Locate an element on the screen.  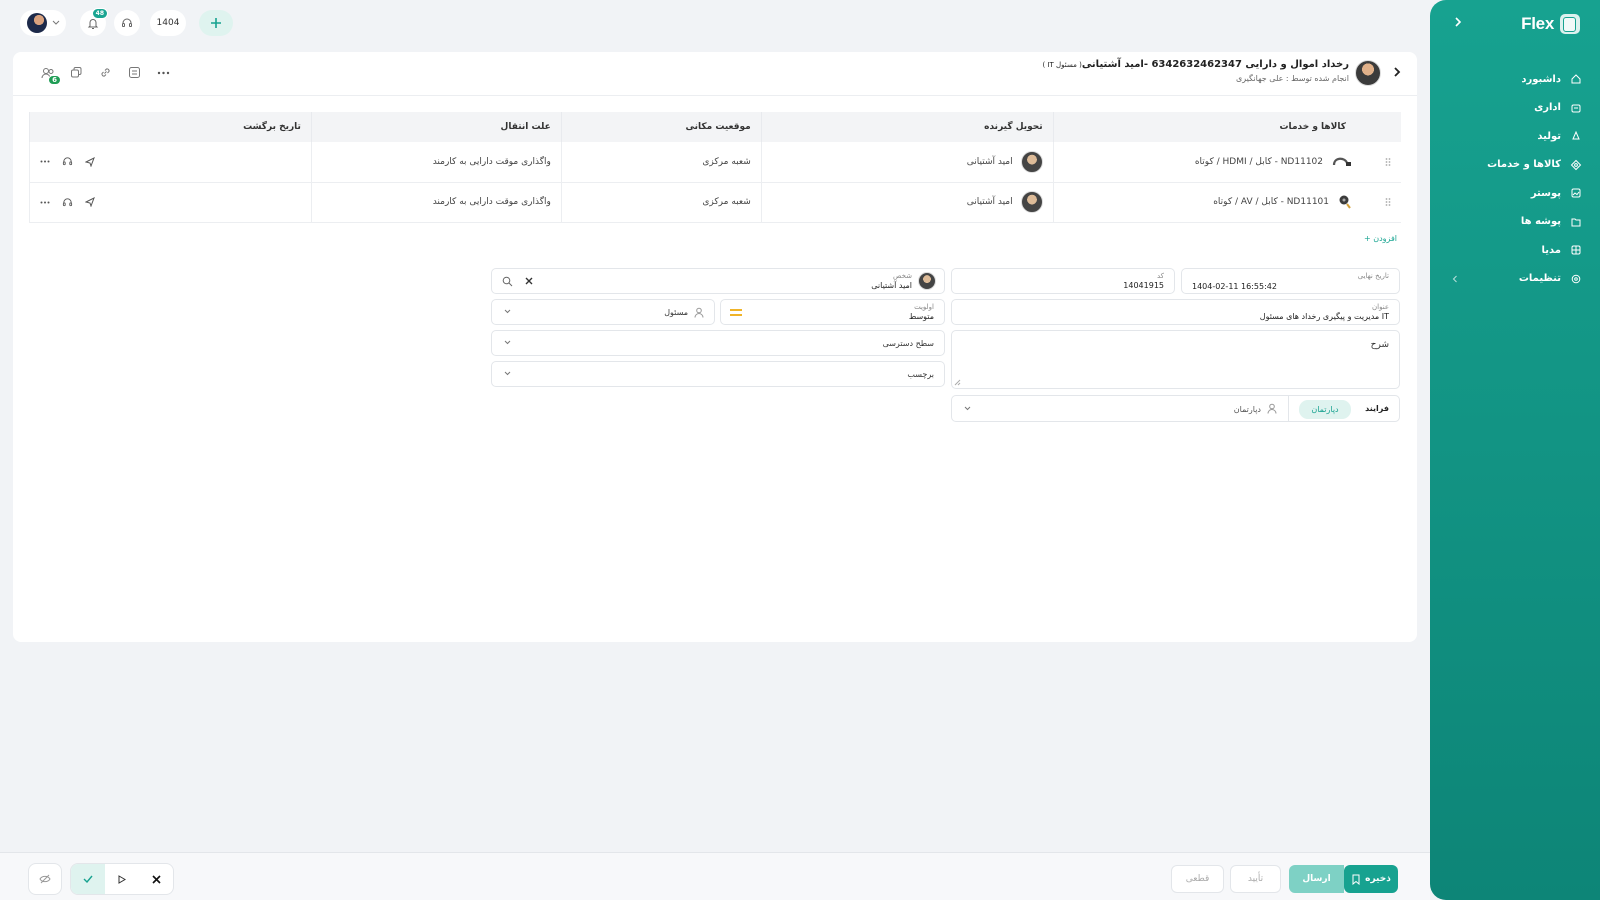
receiver-cell: امید آشتیانی is located at coordinates (907, 162).